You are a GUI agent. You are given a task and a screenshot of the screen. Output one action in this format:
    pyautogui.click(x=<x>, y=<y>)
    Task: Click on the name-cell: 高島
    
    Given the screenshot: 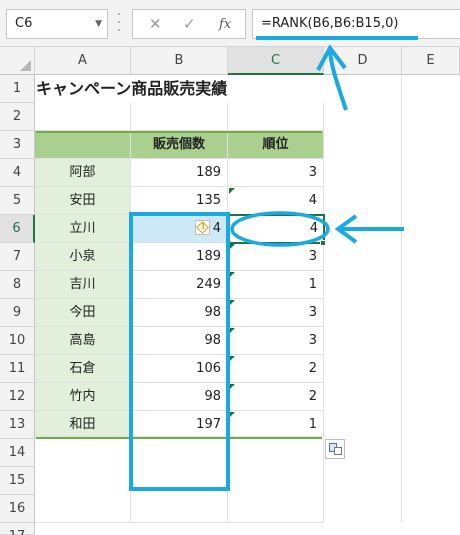 What is the action you would take?
    pyautogui.click(x=83, y=341)
    